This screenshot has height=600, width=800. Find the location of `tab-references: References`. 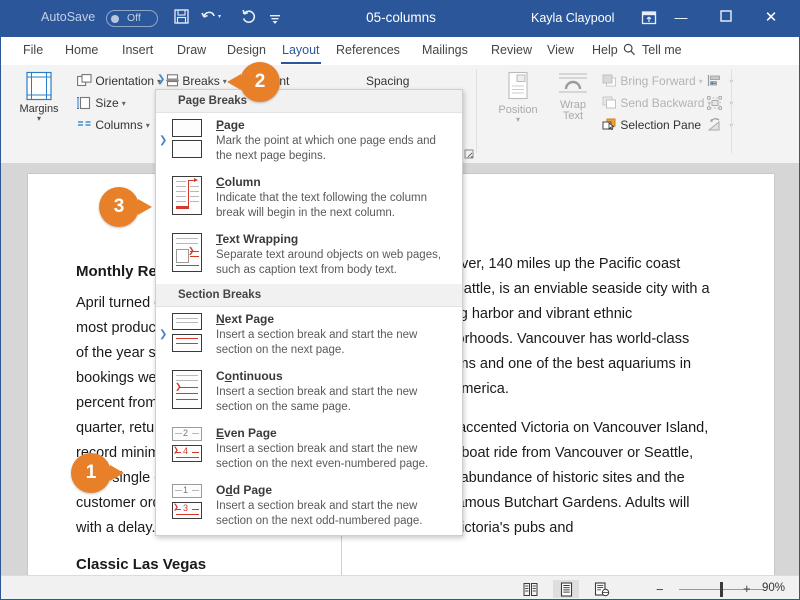

tab-references: References is located at coordinates (368, 50).